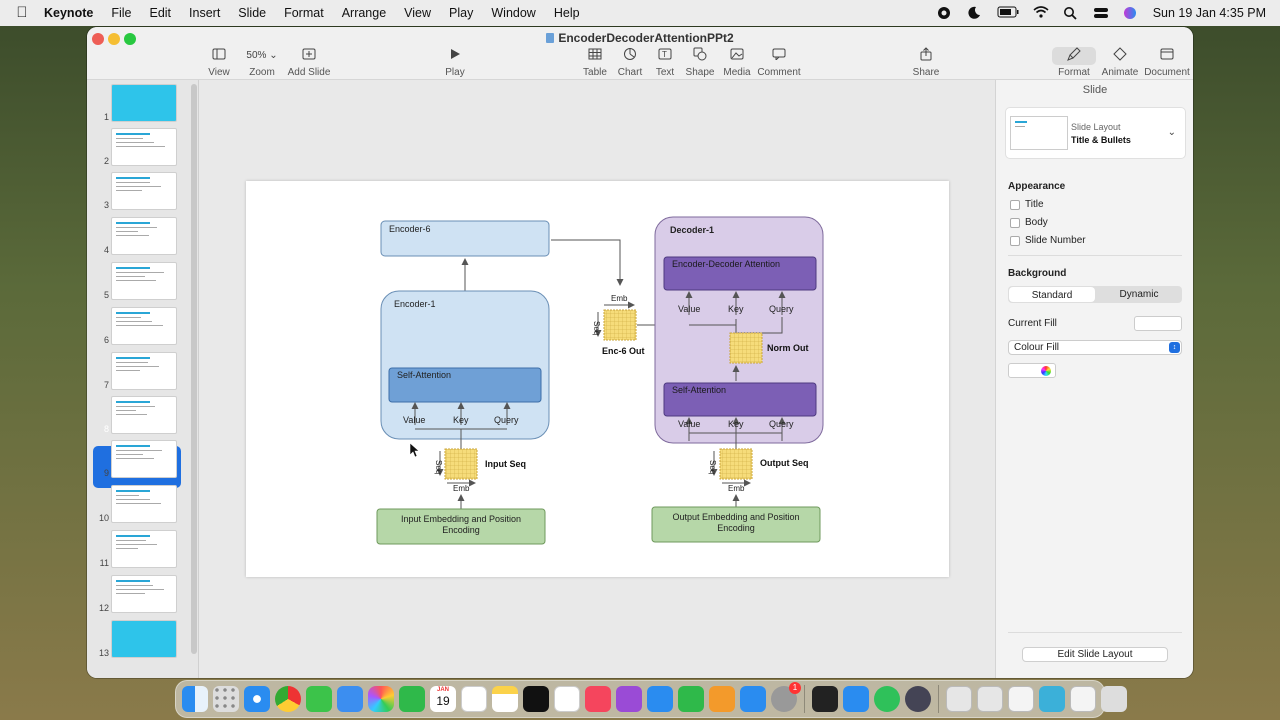  Describe the element at coordinates (288, 699) in the screenshot. I see `chrome-icon` at that location.